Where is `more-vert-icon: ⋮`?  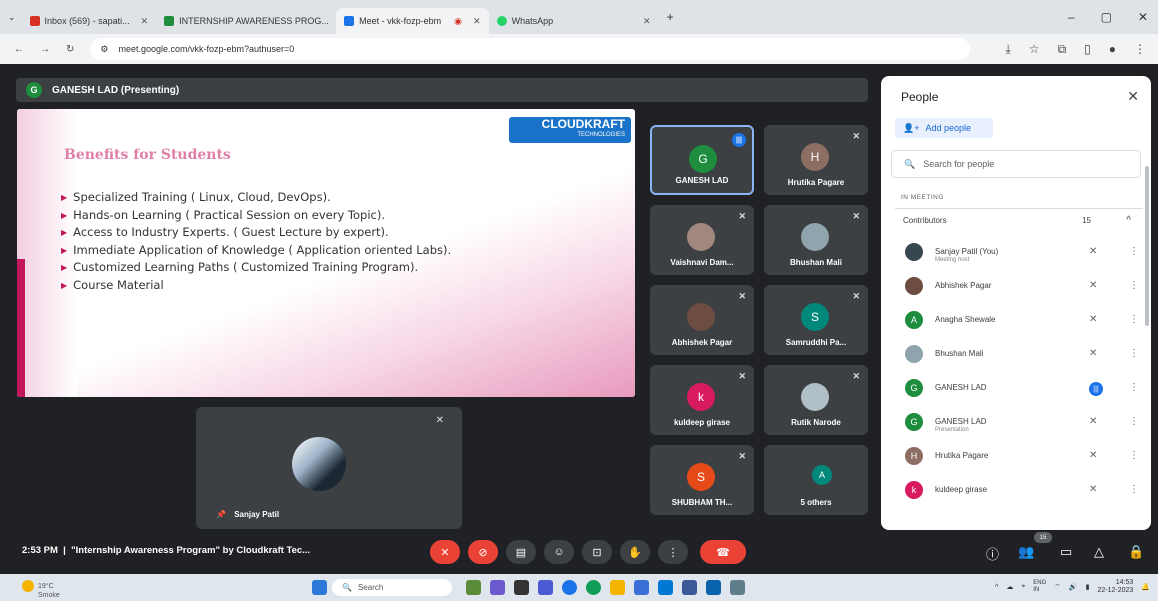 more-vert-icon: ⋮ is located at coordinates (673, 552).